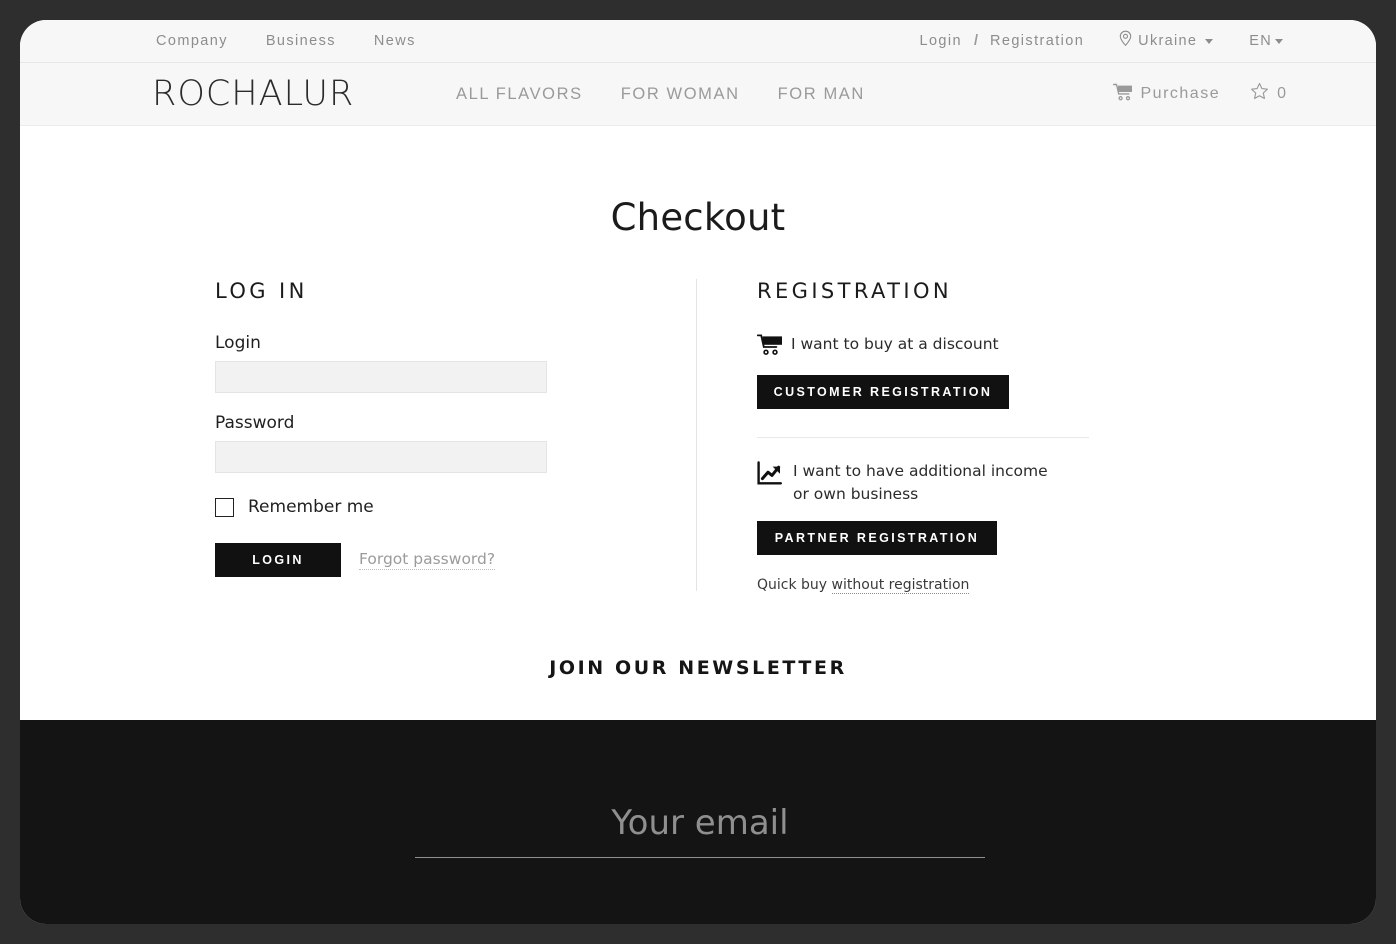  What do you see at coordinates (255, 423) in the screenshot?
I see `password-field-label: Password` at bounding box center [255, 423].